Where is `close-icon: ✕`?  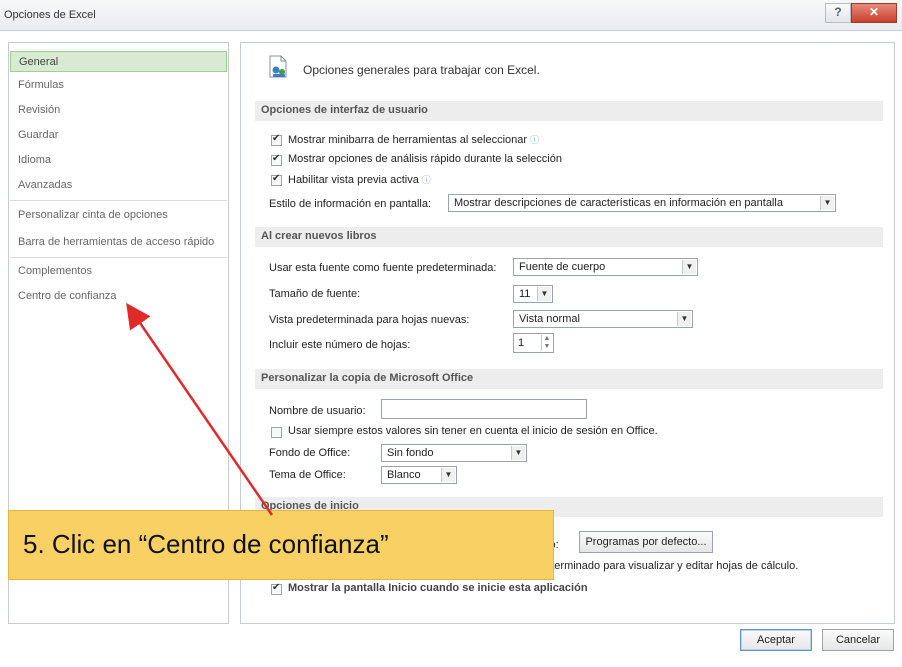
close-icon: ✕ is located at coordinates (874, 12).